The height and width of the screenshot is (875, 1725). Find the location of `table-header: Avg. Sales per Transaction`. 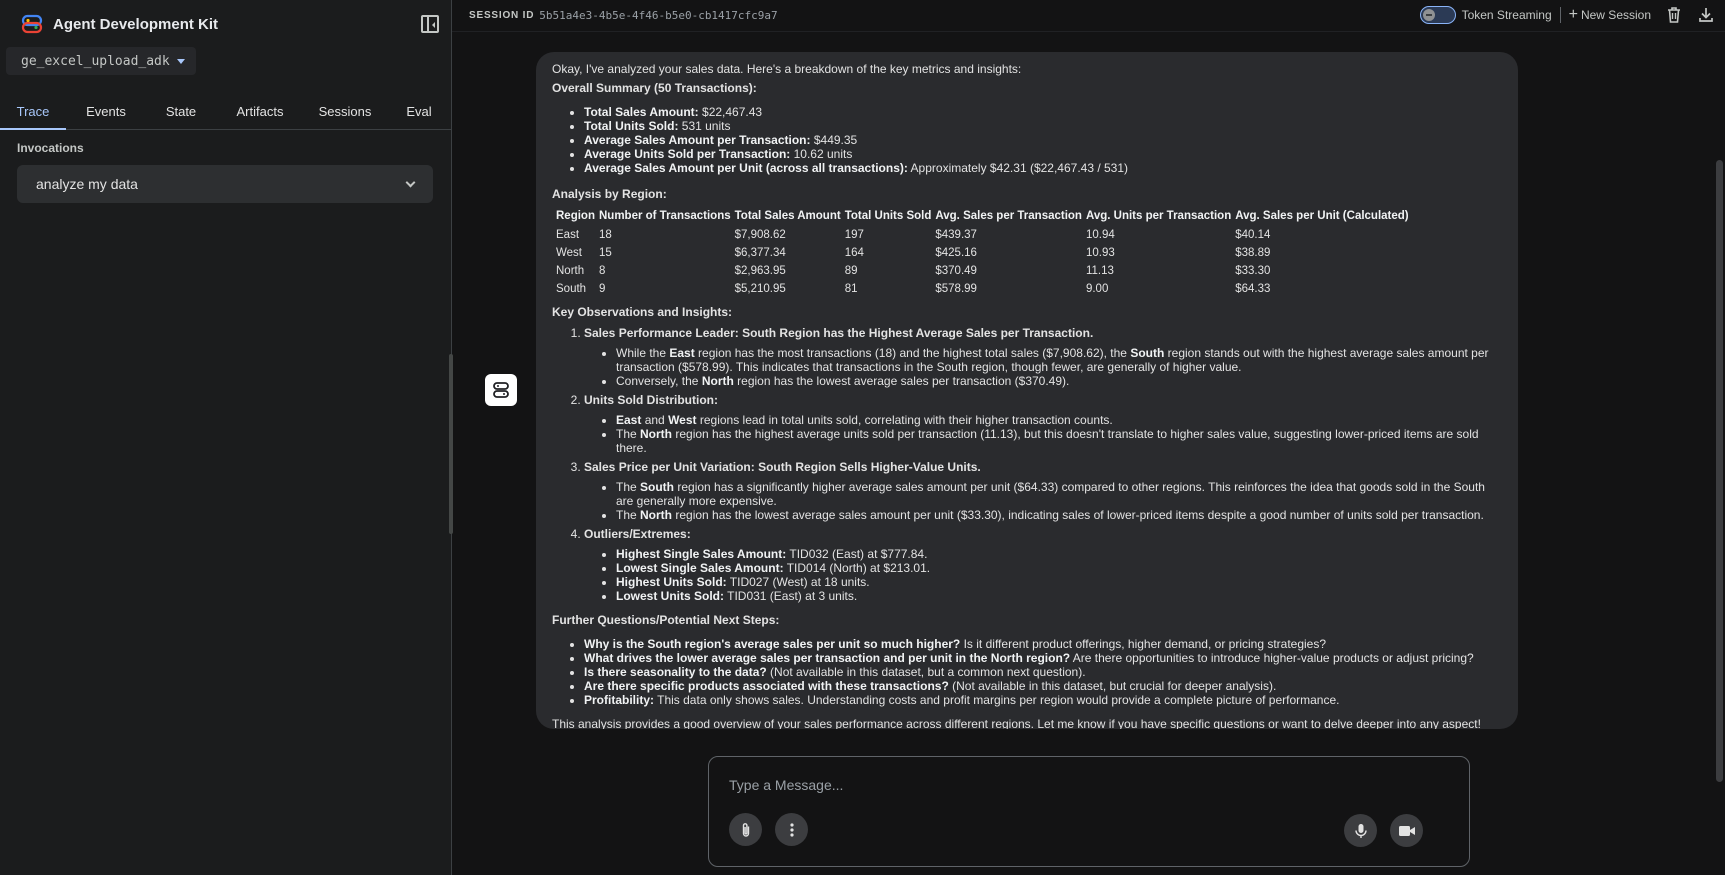

table-header: Avg. Sales per Transaction is located at coordinates (1008, 216).